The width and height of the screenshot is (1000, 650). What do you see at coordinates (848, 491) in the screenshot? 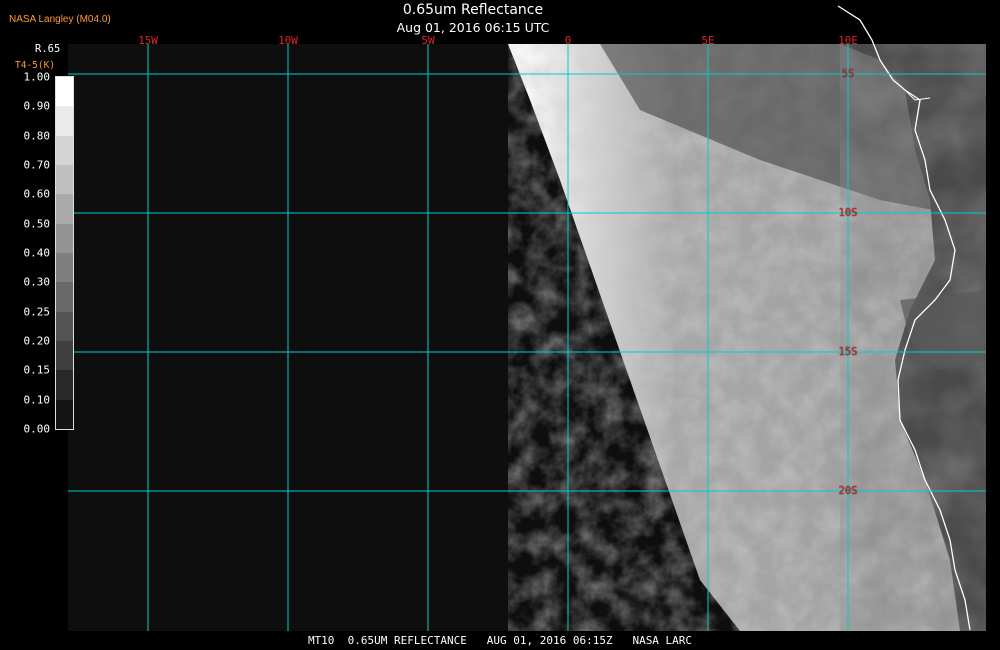
I see `latitude-label: 20S` at bounding box center [848, 491].